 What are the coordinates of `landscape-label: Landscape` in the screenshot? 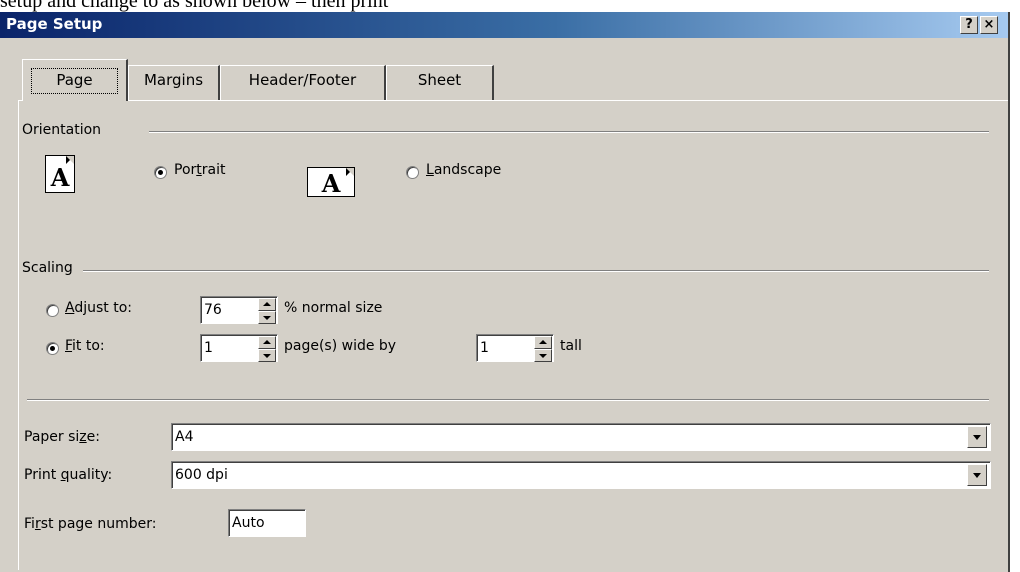 It's located at (463, 170).